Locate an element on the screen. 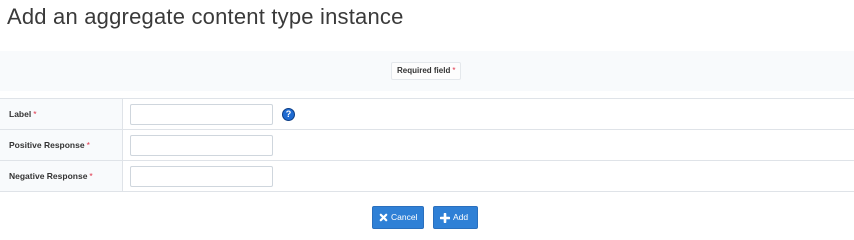 The image size is (854, 240). page-title: Add an aggregate content type instance is located at coordinates (205, 16).